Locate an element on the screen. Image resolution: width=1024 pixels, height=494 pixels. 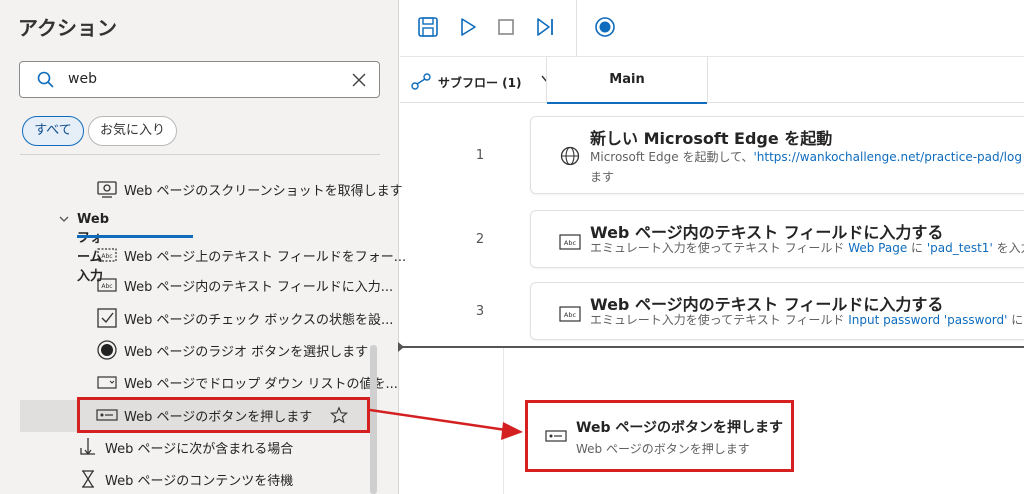
subflow-label: サブフロー (1) is located at coordinates (480, 83).